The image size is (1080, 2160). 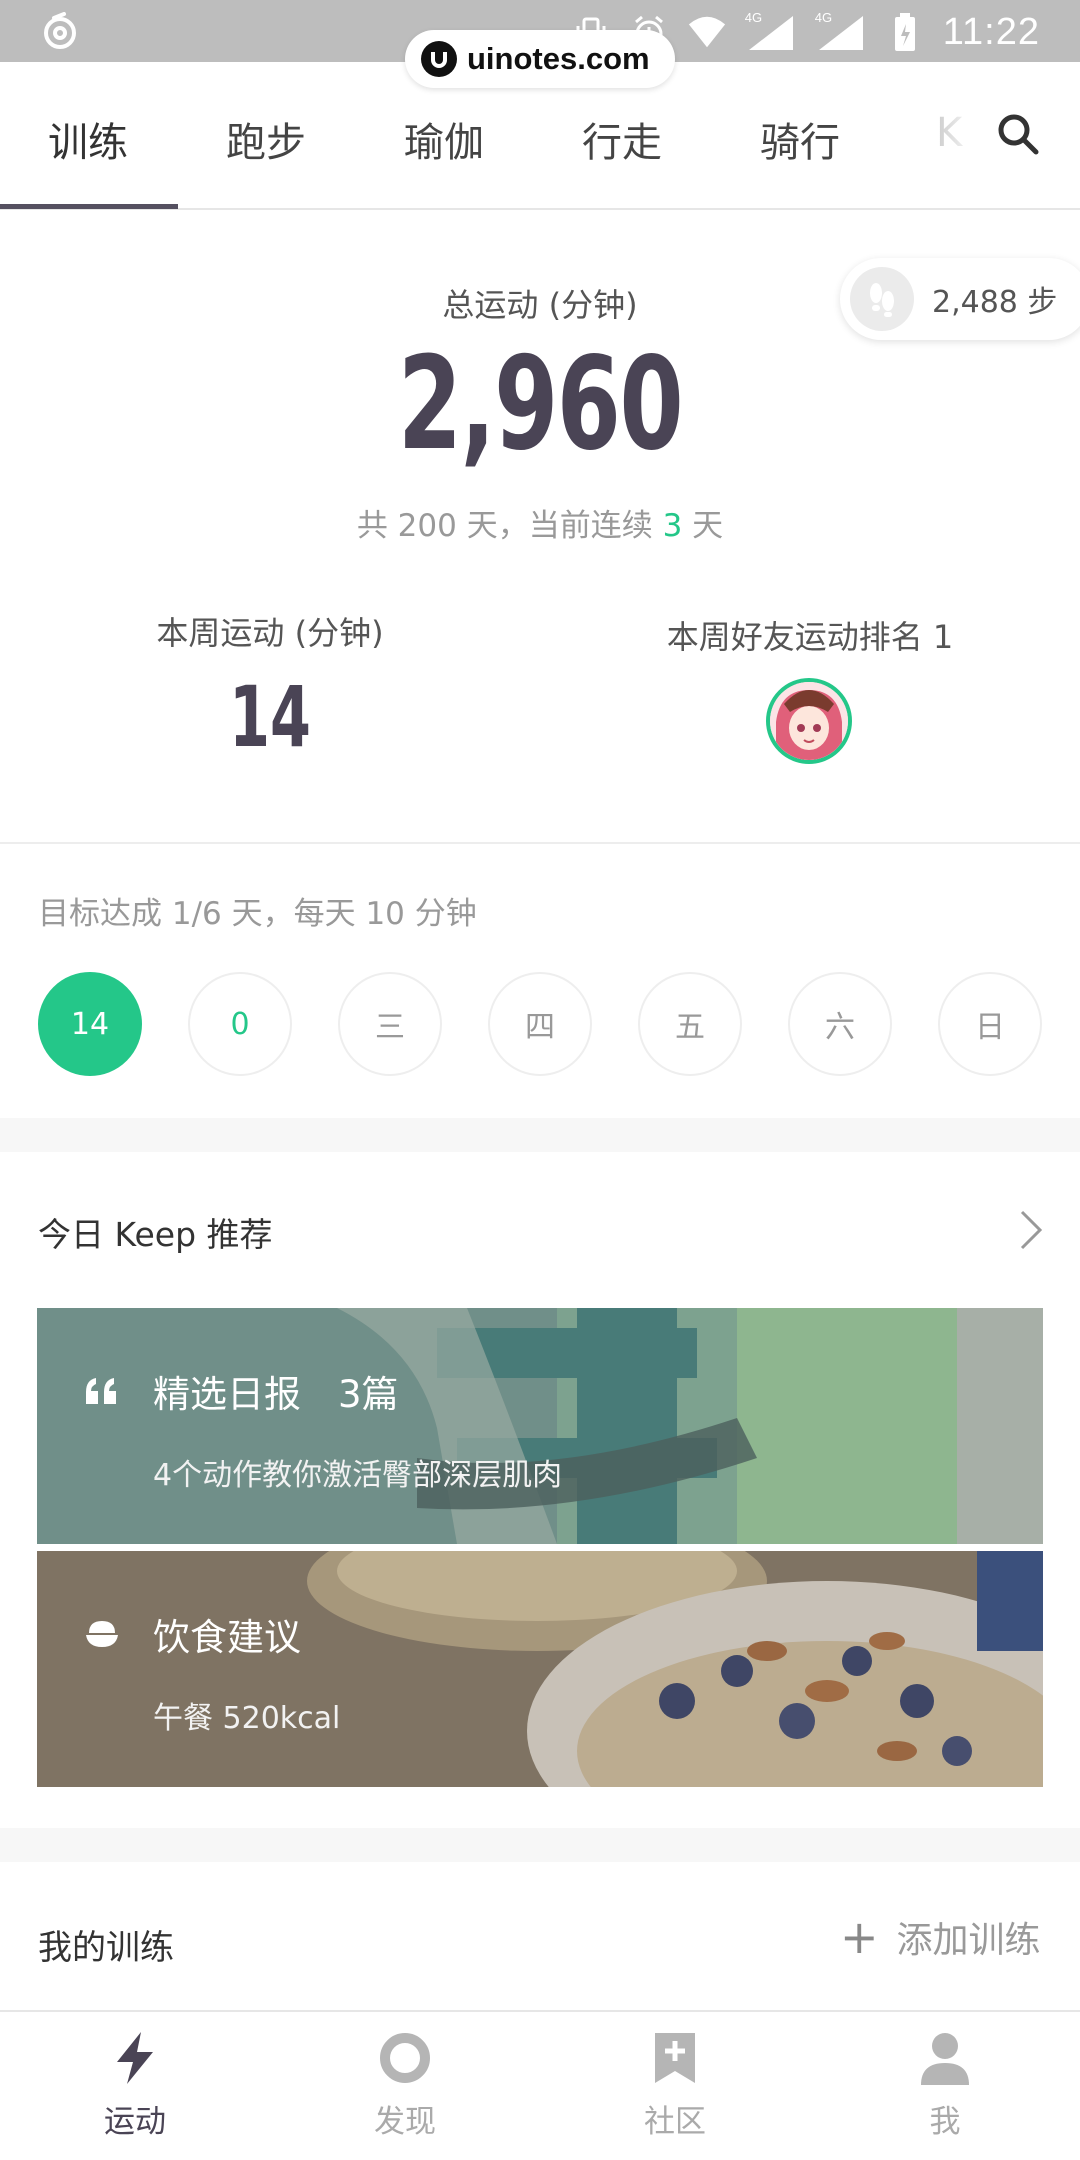 I want to click on wifi-icon, so click(x=707, y=32).